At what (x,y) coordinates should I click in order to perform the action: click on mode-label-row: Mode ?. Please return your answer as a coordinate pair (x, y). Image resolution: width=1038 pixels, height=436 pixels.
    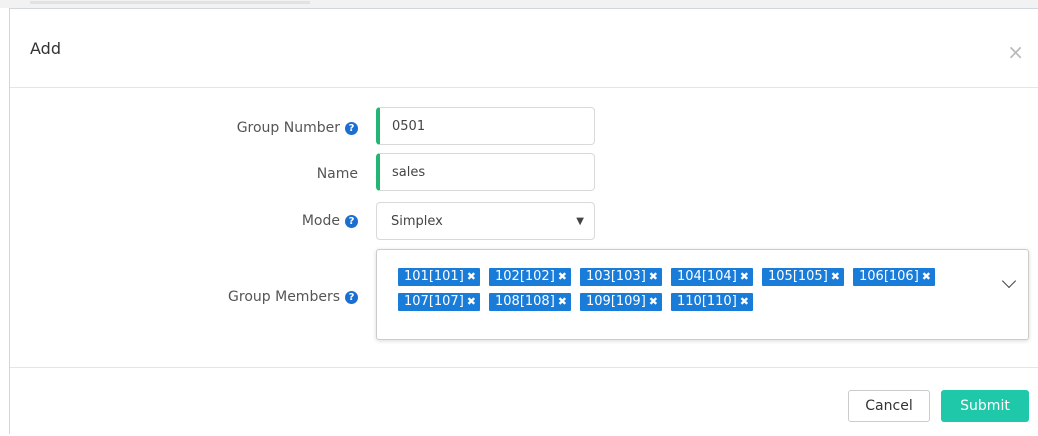
    Looking at the image, I should click on (330, 221).